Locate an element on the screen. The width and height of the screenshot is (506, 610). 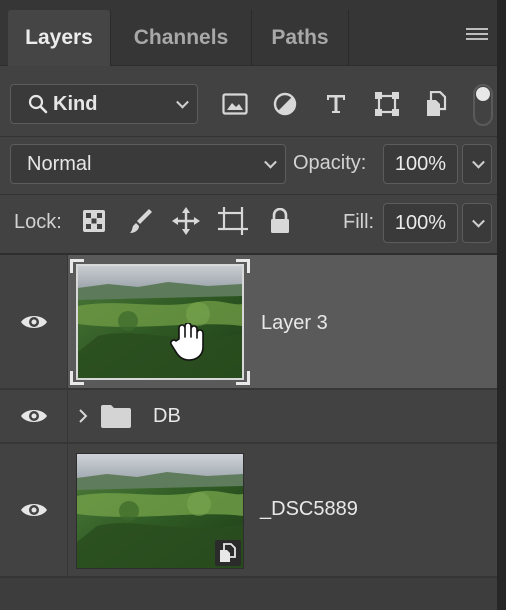
lock-image-pixels-icon is located at coordinates (140, 221).